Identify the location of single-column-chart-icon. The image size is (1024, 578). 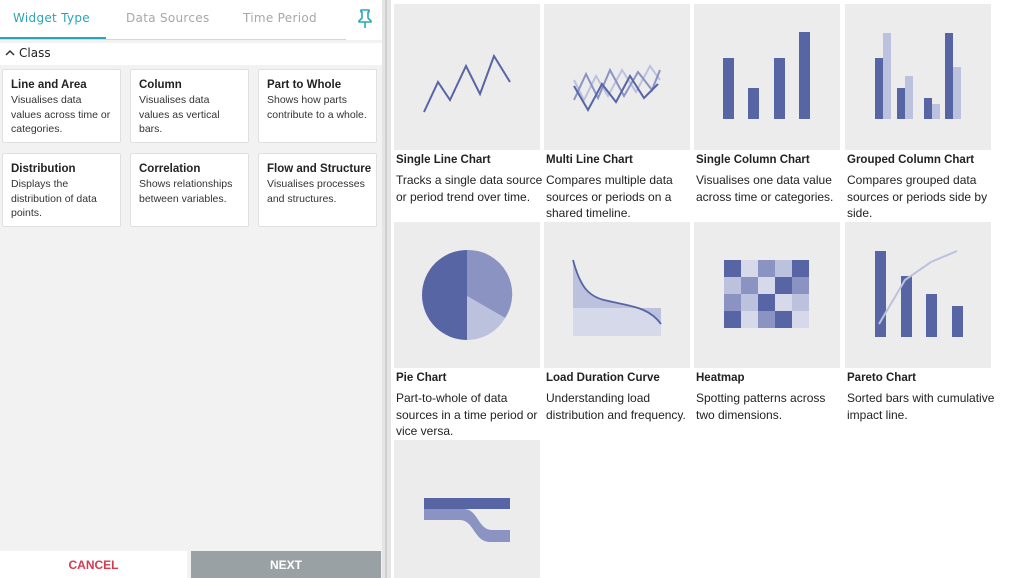
(766, 75).